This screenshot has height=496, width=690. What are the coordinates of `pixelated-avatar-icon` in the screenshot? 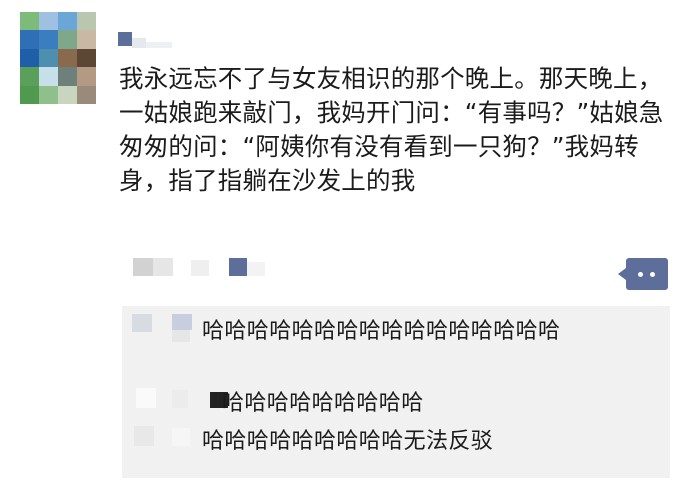 It's located at (58, 58).